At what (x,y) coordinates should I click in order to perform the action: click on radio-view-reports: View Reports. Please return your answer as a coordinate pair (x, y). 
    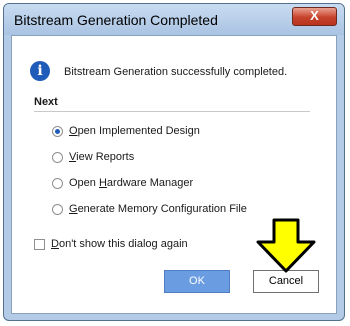
    Looking at the image, I should click on (93, 157).